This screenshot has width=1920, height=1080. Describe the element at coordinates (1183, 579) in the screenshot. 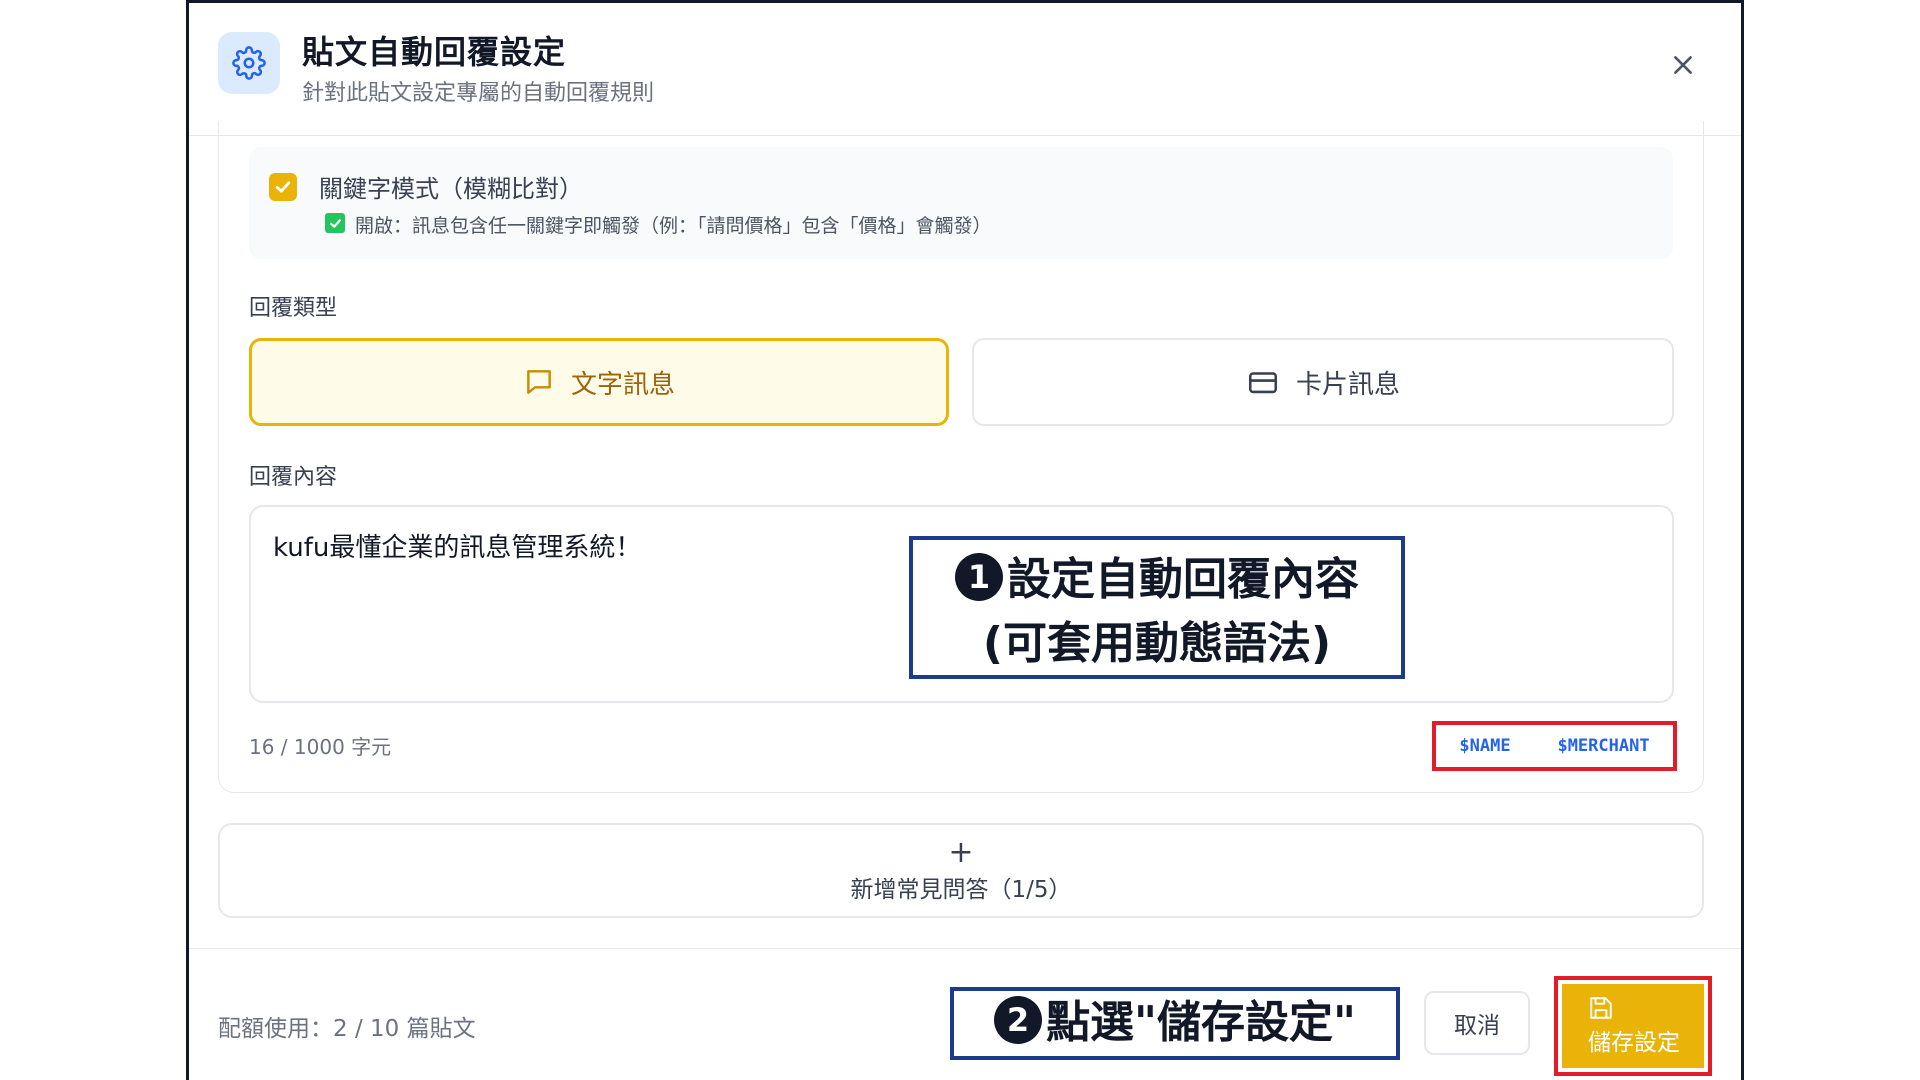

I see `step-1-line-1: 設定自動回覆內容` at that location.